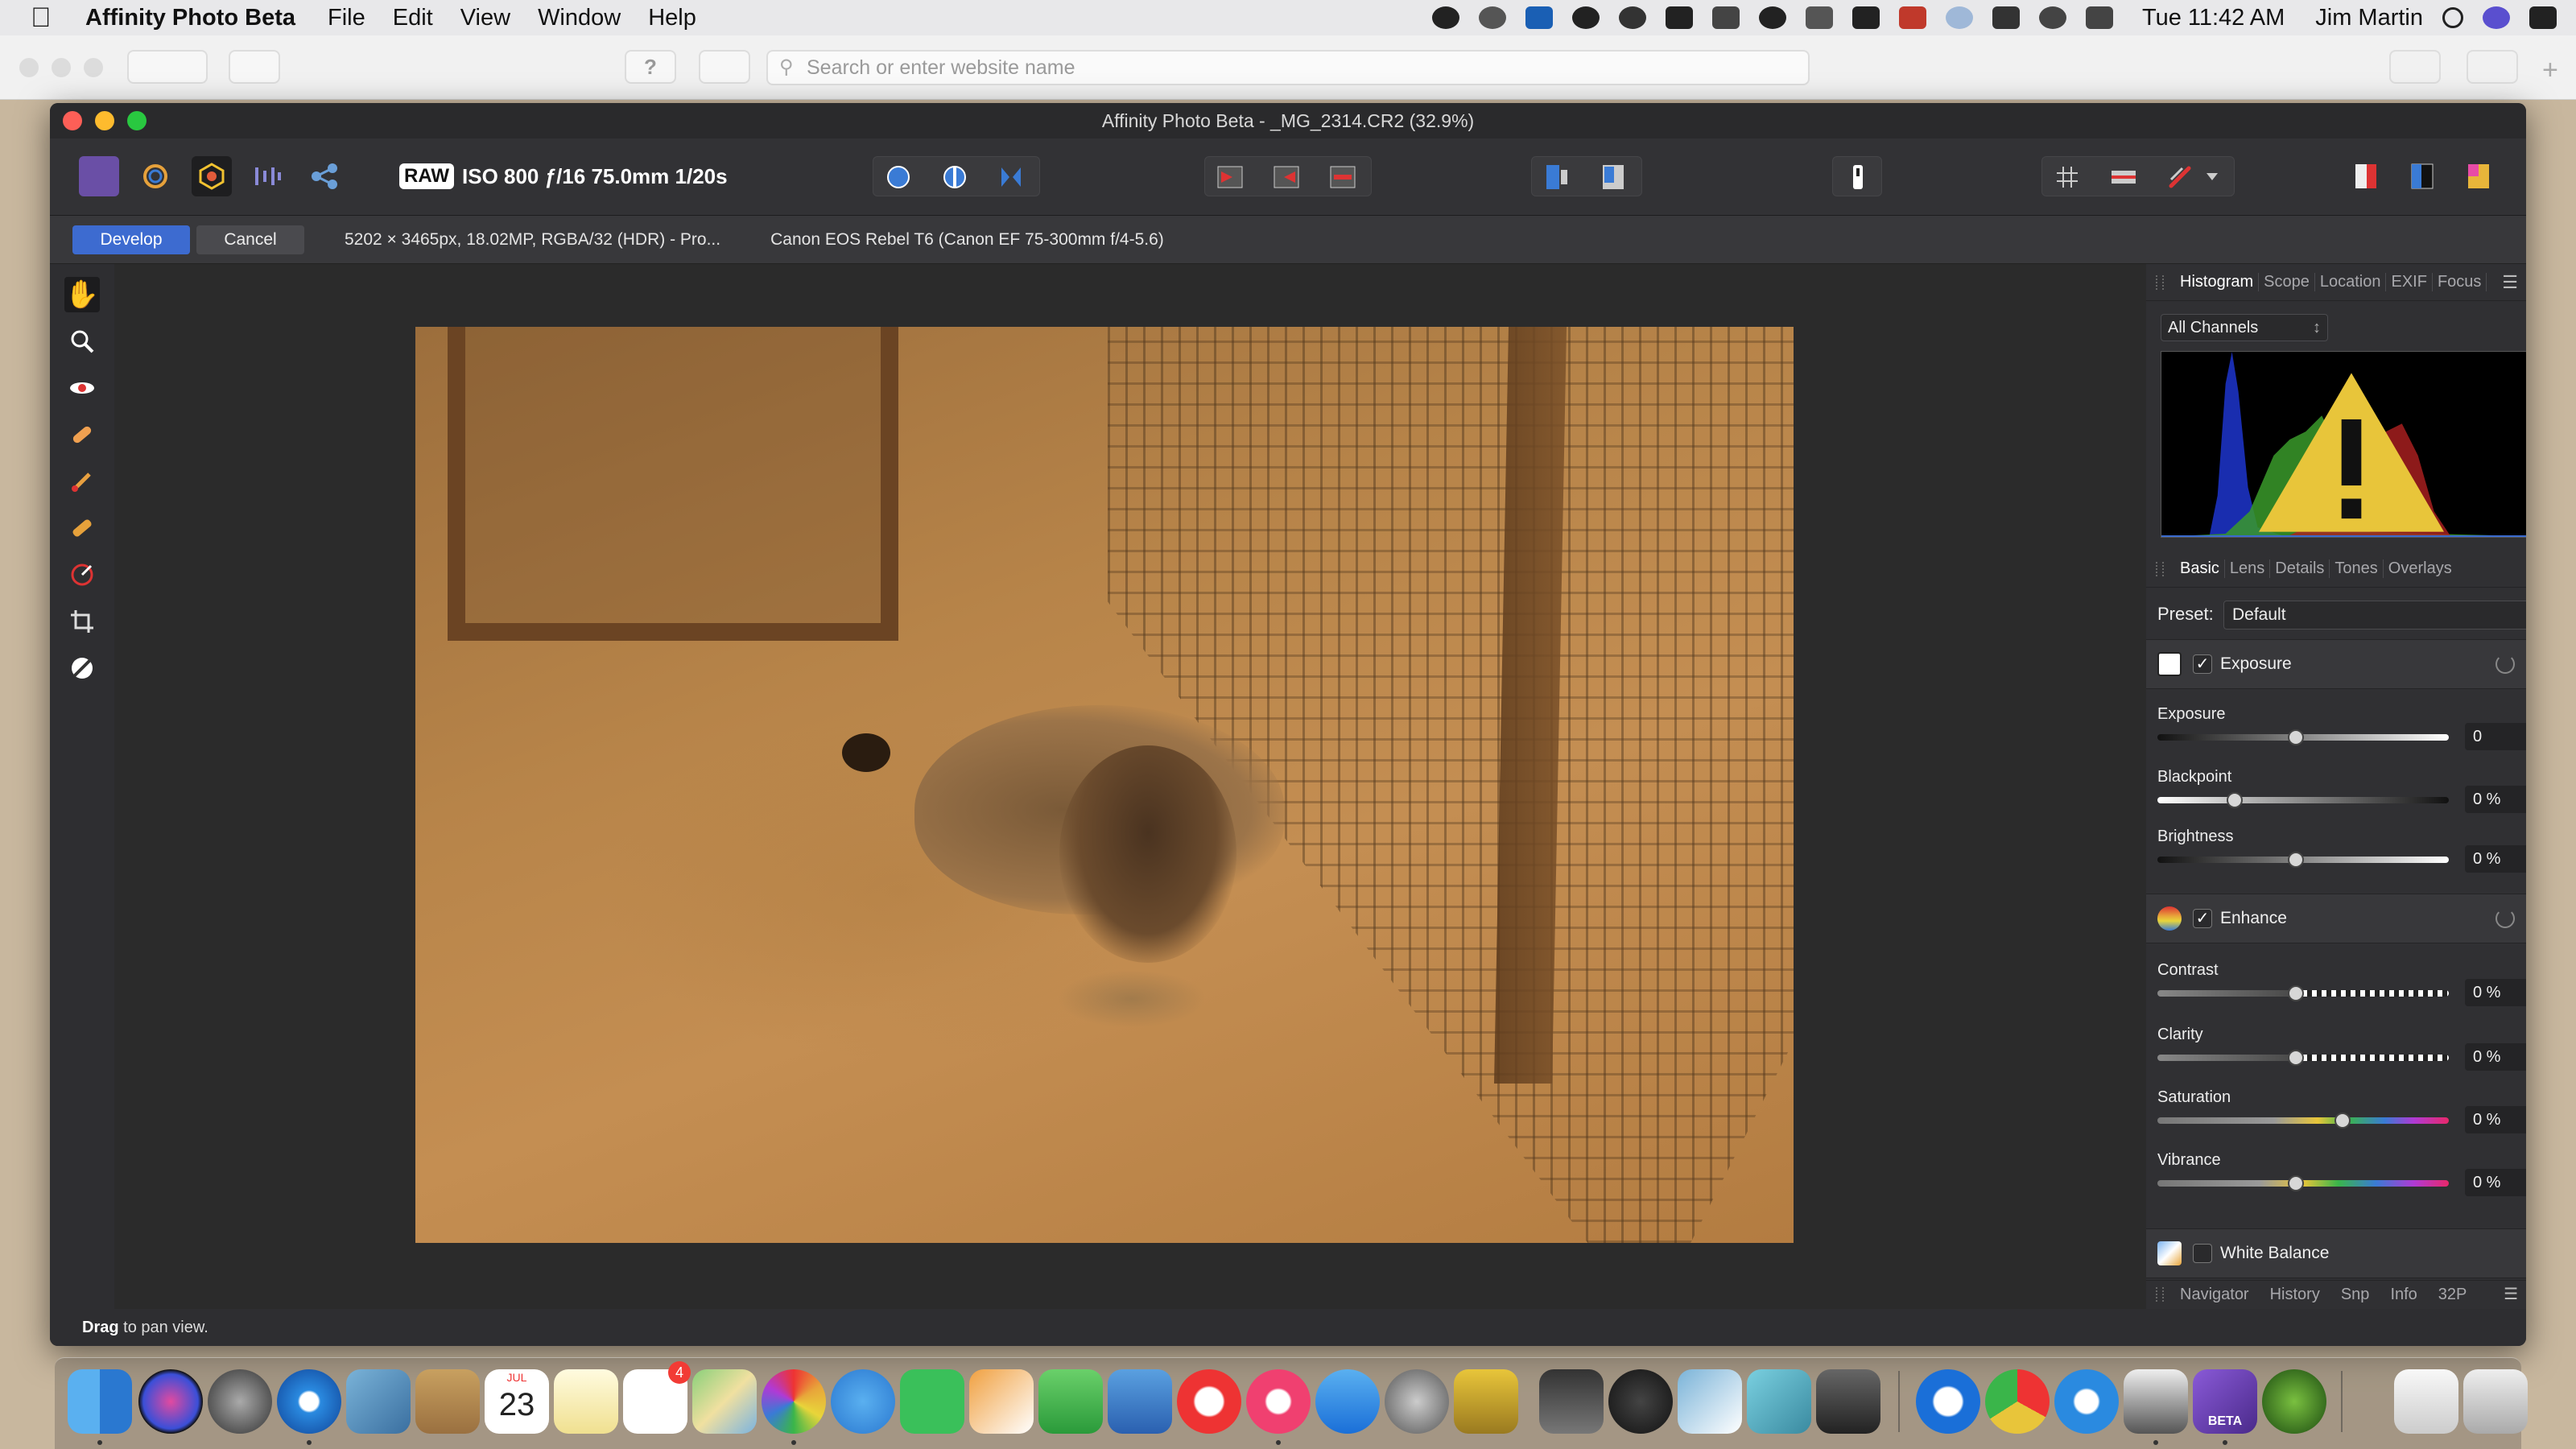 The image size is (2576, 1449). What do you see at coordinates (1539, 17) in the screenshot?
I see `teamviewer-icon` at bounding box center [1539, 17].